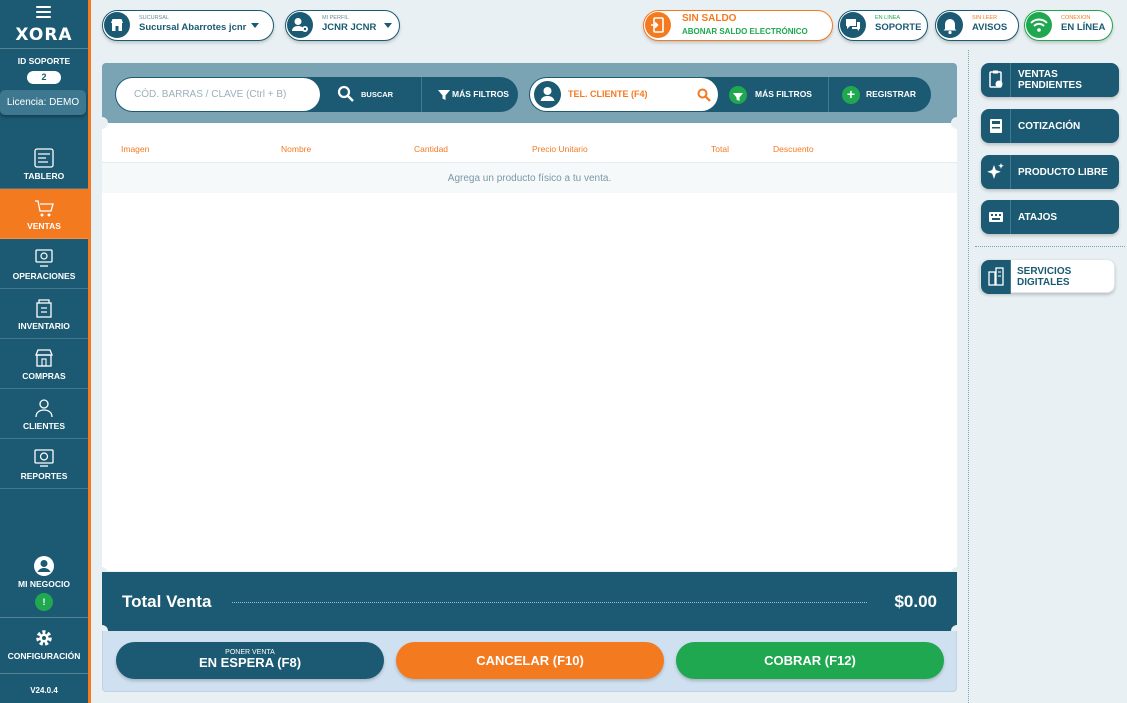 This screenshot has height=703, width=1127. Describe the element at coordinates (44, 35) in the screenshot. I see `logo: XORA` at that location.